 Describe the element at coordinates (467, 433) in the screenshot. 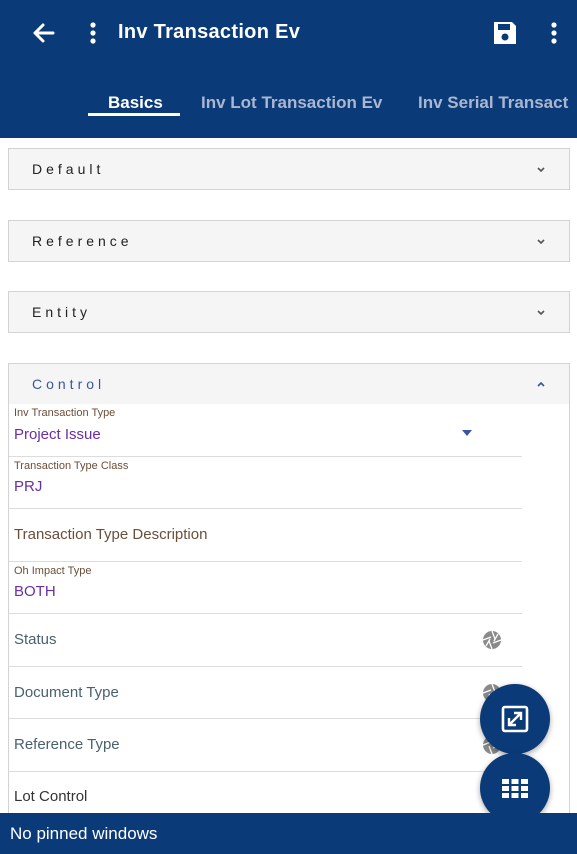

I see `dropdown-arrow-icon` at that location.